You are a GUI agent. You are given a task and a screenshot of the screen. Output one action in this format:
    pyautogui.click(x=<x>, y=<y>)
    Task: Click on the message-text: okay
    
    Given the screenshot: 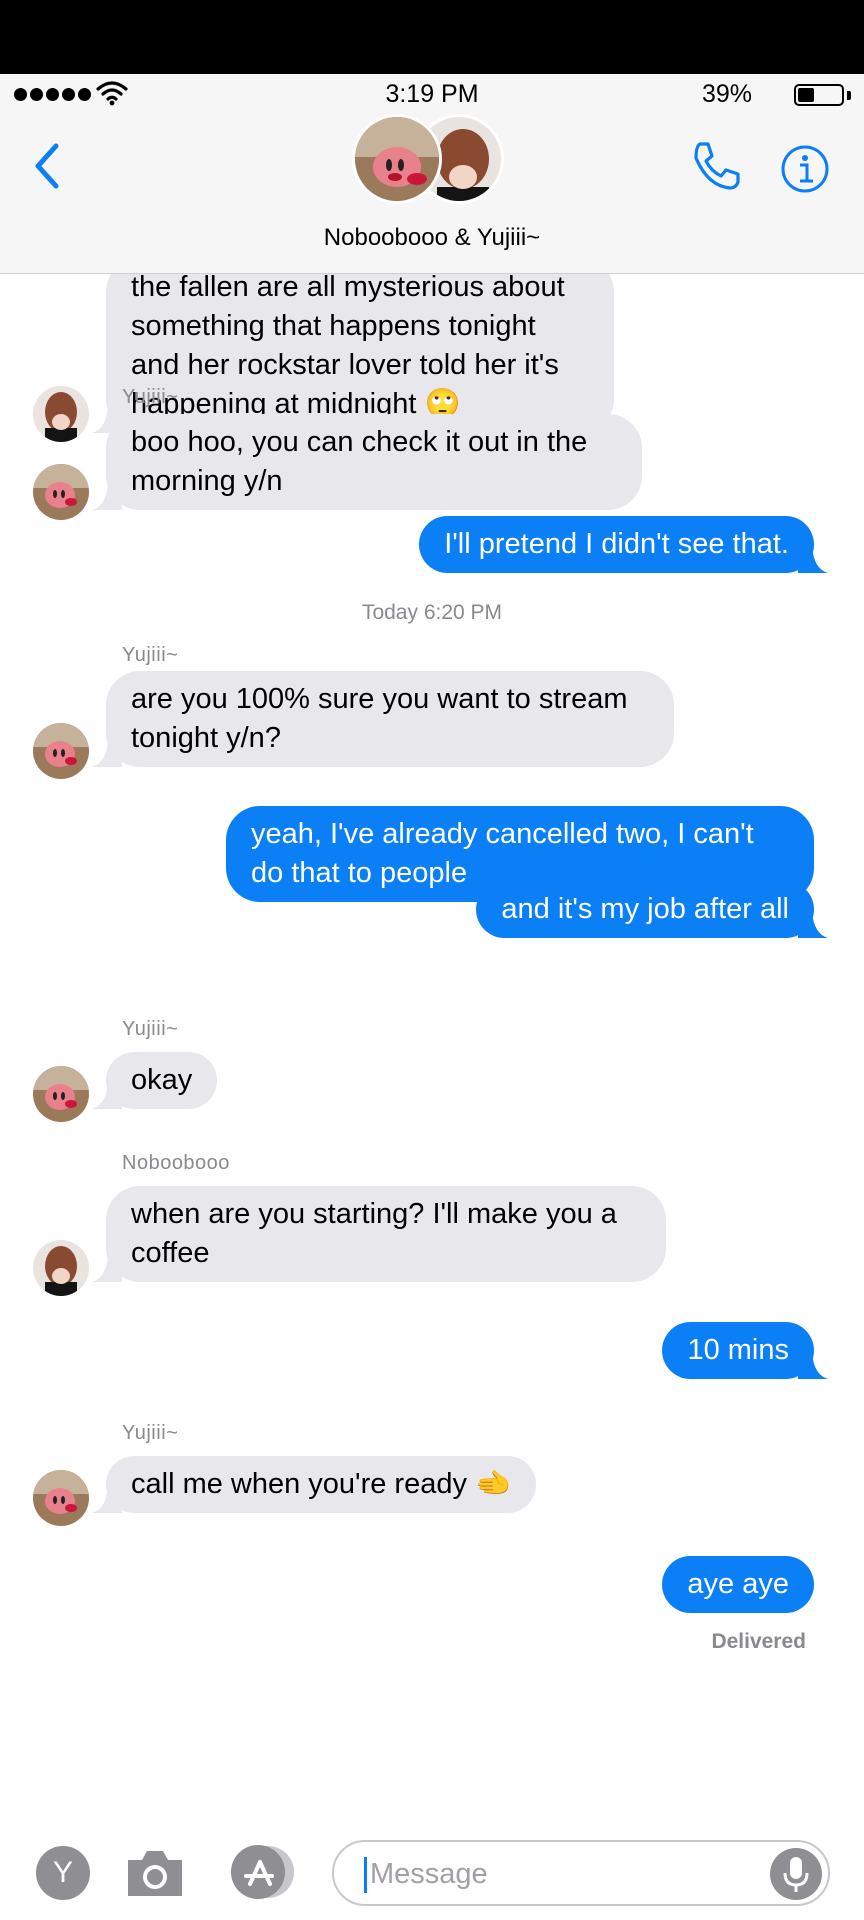 What is the action you would take?
    pyautogui.click(x=162, y=1080)
    